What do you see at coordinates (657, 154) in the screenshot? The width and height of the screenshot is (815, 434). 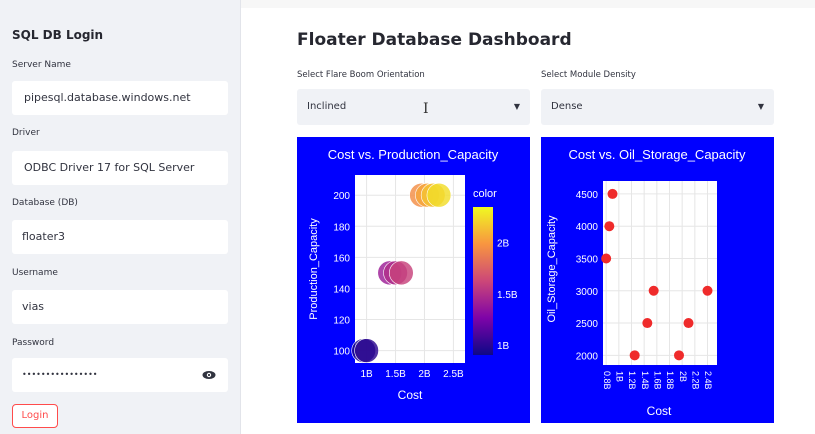 I see `chart2-title: Cost vs. Oil_Storage_Capacity` at bounding box center [657, 154].